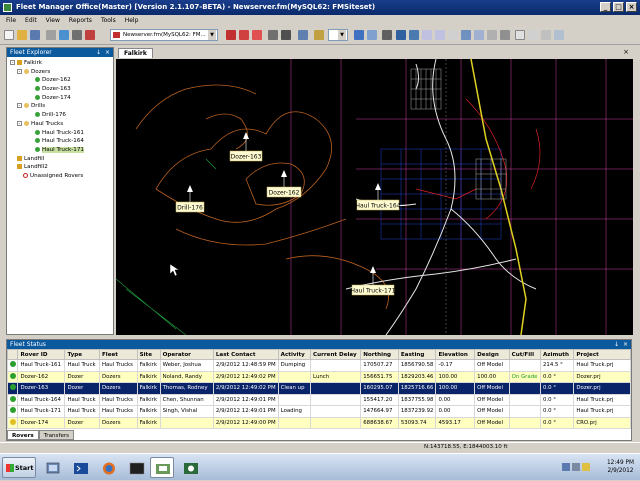 The width and height of the screenshot is (640, 481). I want to click on taskbar-app-terminal, so click(136, 467).